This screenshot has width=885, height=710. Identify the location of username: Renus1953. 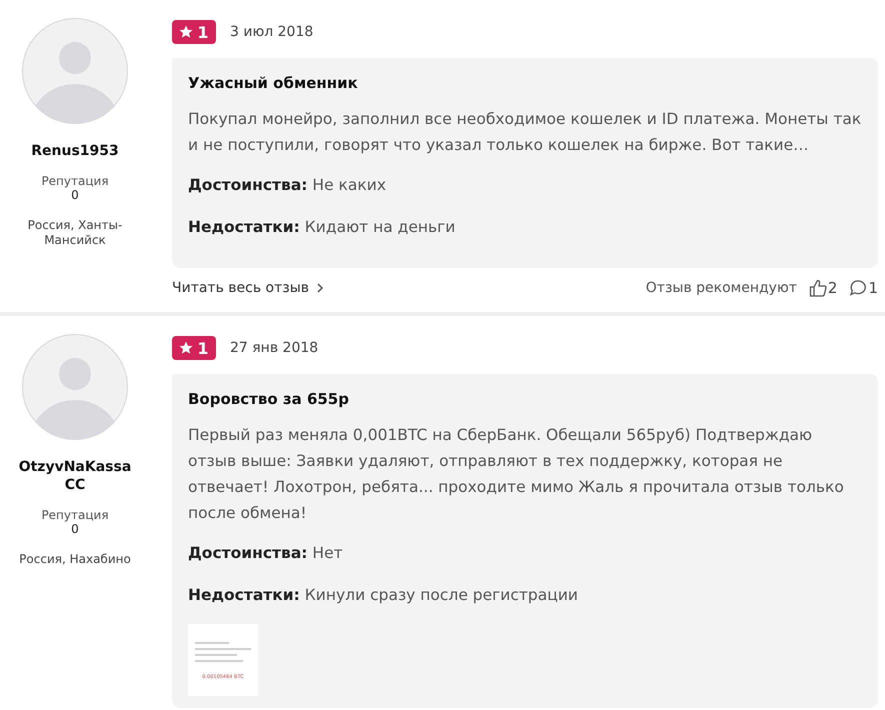
(75, 151).